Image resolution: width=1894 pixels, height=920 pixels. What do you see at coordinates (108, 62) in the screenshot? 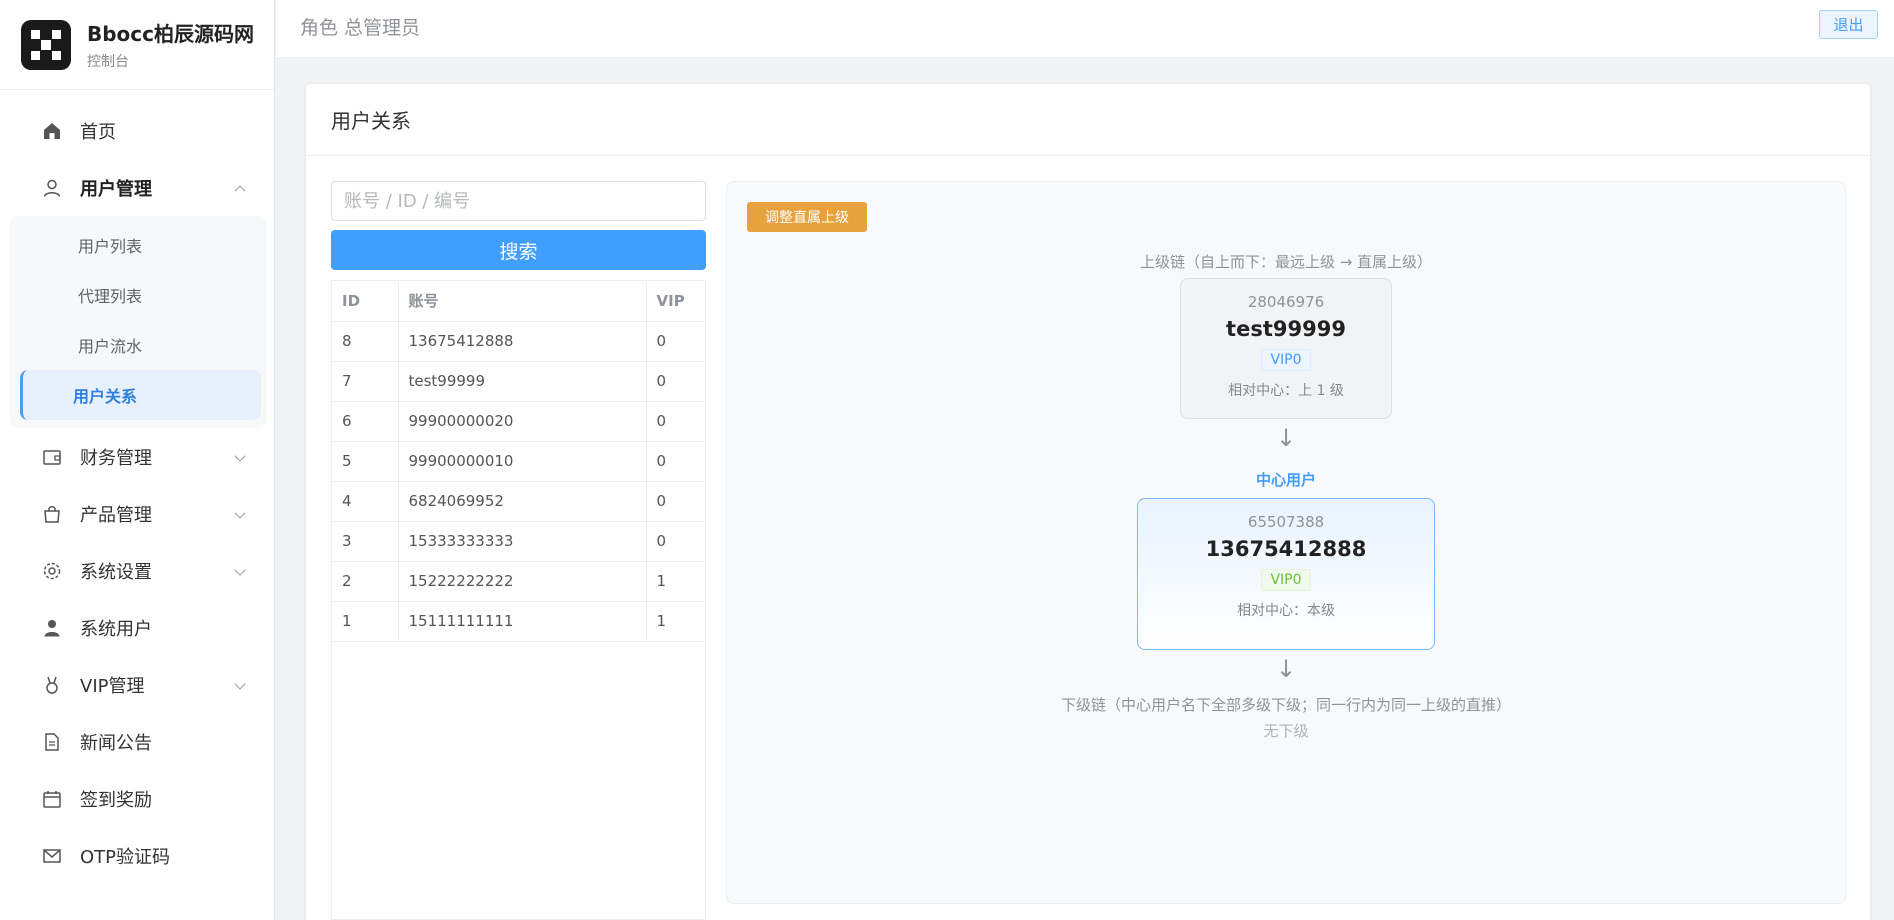
I see `brand-subtitle: 控制台` at bounding box center [108, 62].